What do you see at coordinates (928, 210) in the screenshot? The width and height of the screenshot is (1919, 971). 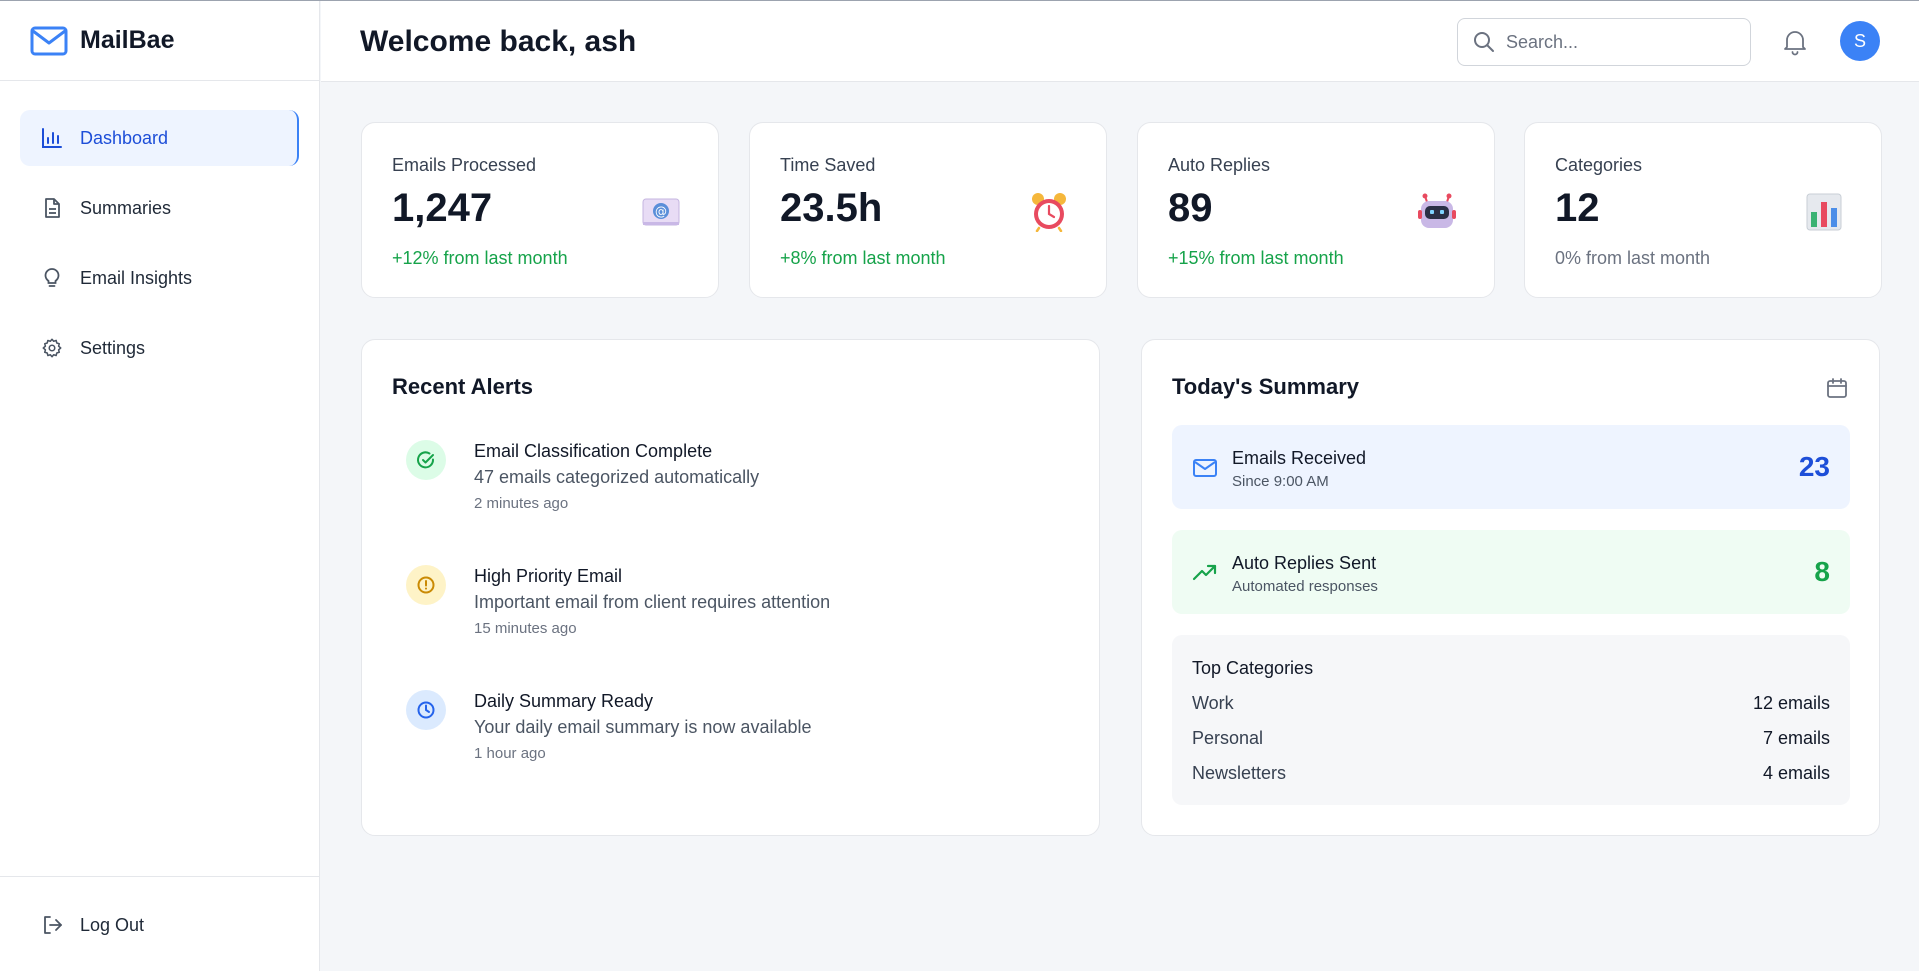 I see `stat-card-time-saved: Time Saved 23.5h +8% from last month` at bounding box center [928, 210].